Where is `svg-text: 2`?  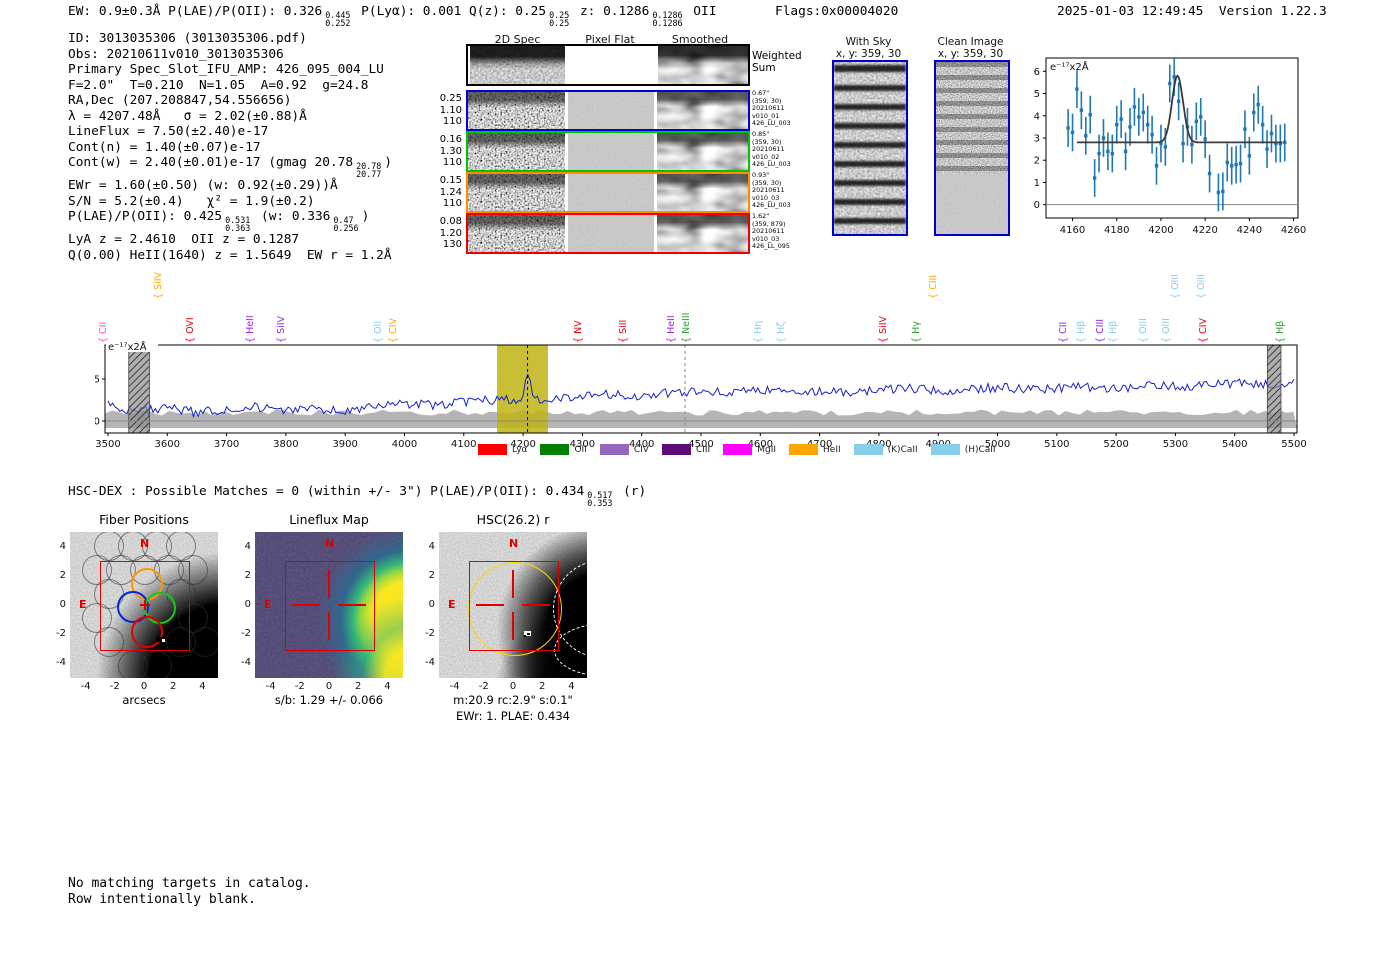 svg-text: 2 is located at coordinates (1037, 161).